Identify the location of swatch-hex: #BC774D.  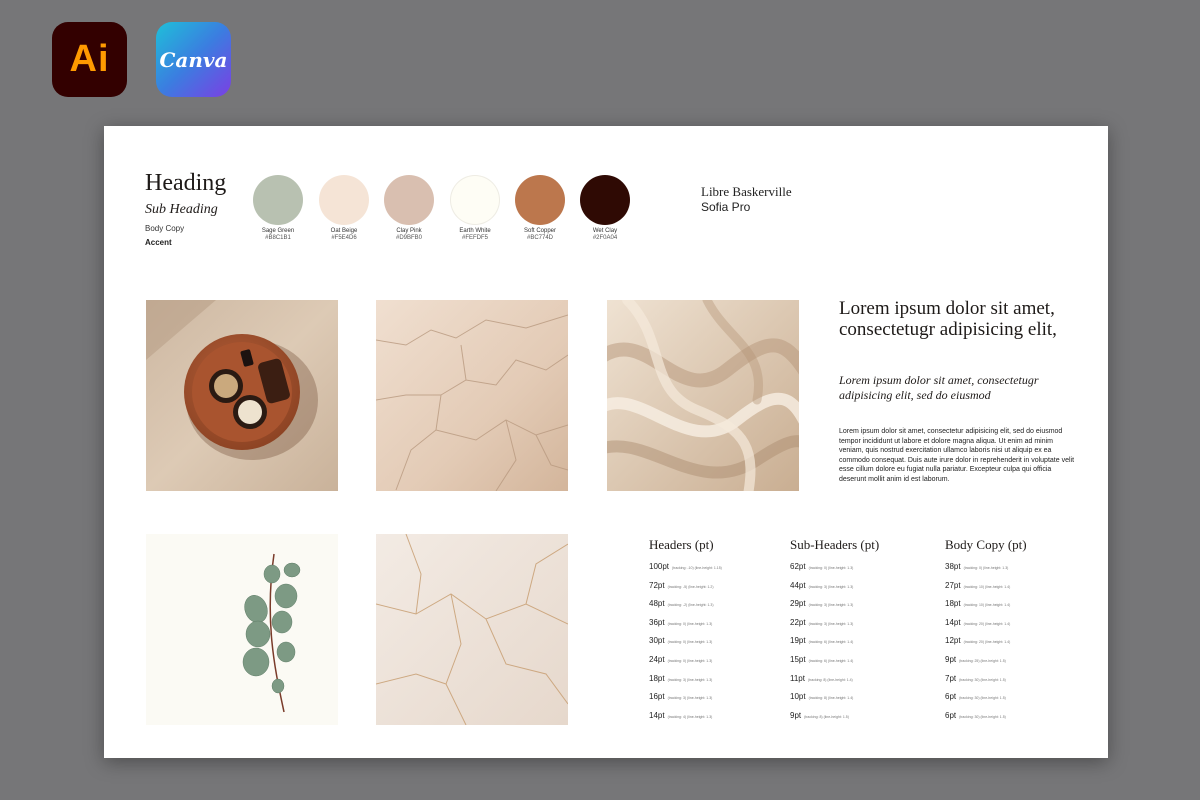
(539, 238).